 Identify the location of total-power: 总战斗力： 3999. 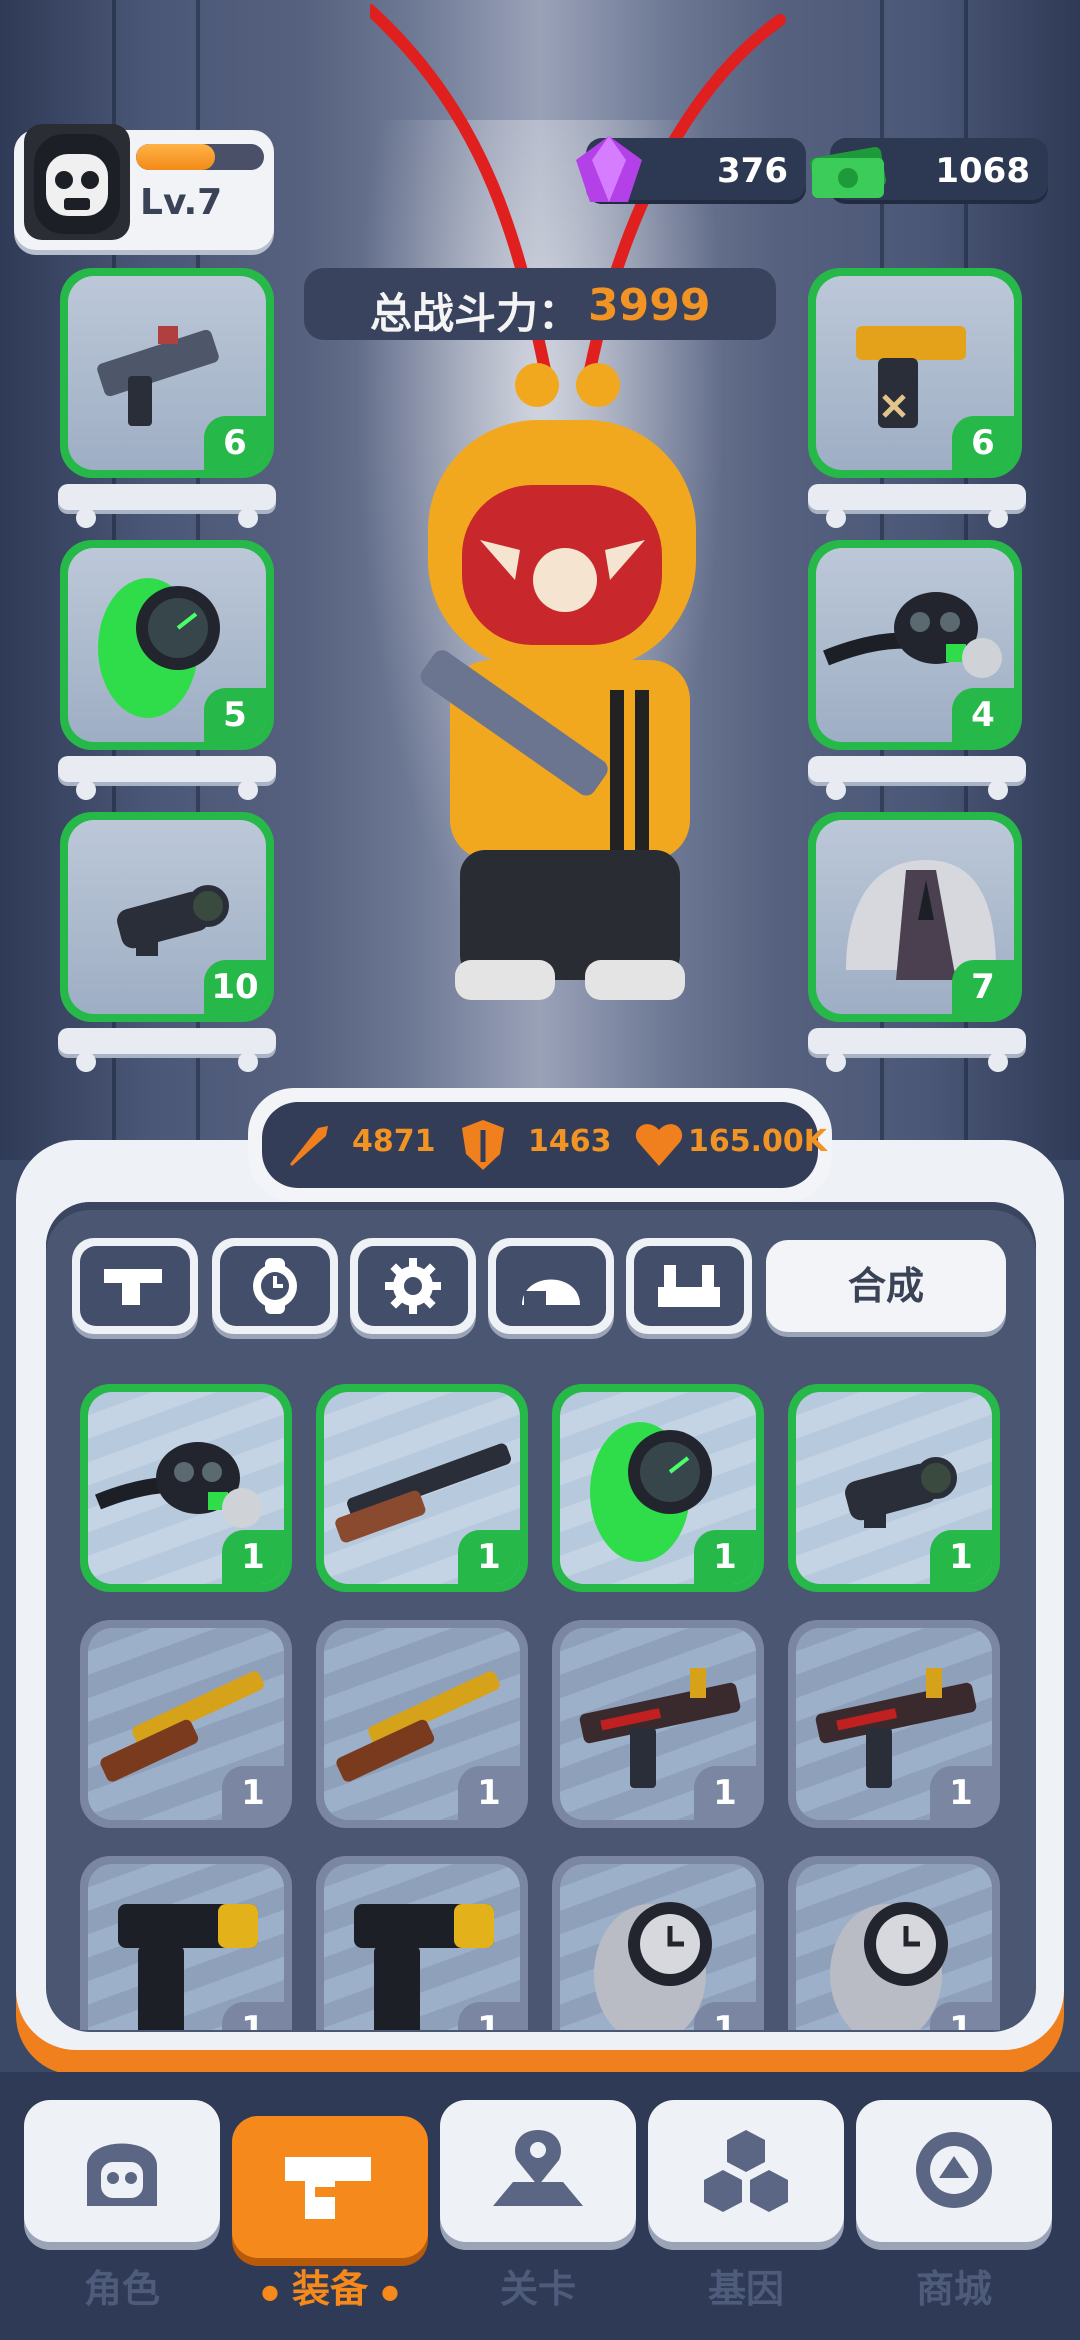
(540, 304).